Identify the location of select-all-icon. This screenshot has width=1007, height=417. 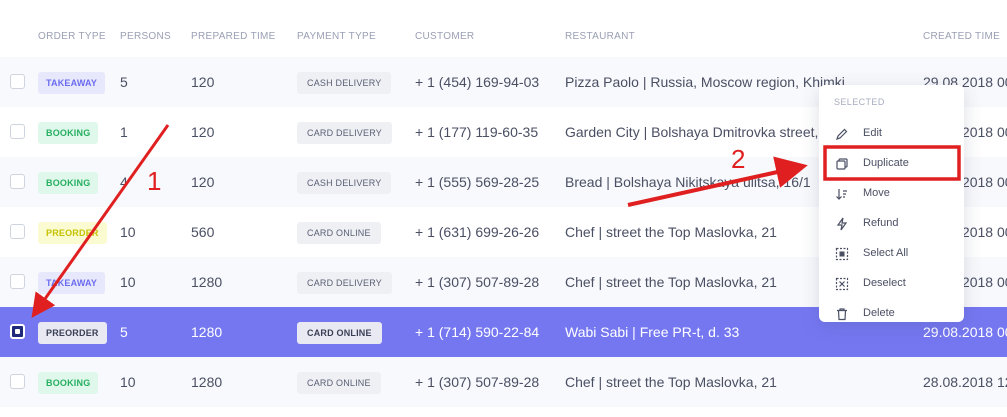
(842, 254).